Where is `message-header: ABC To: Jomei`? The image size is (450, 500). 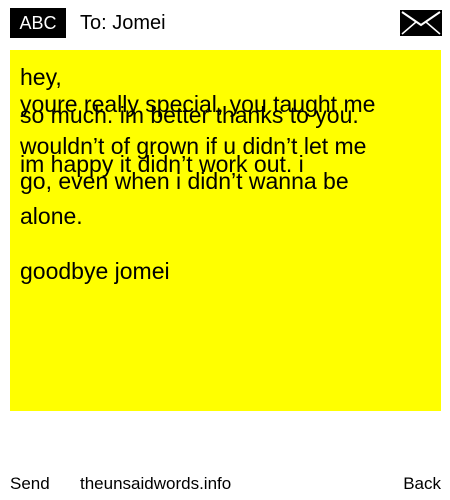
message-header: ABC To: Jomei is located at coordinates (225, 22).